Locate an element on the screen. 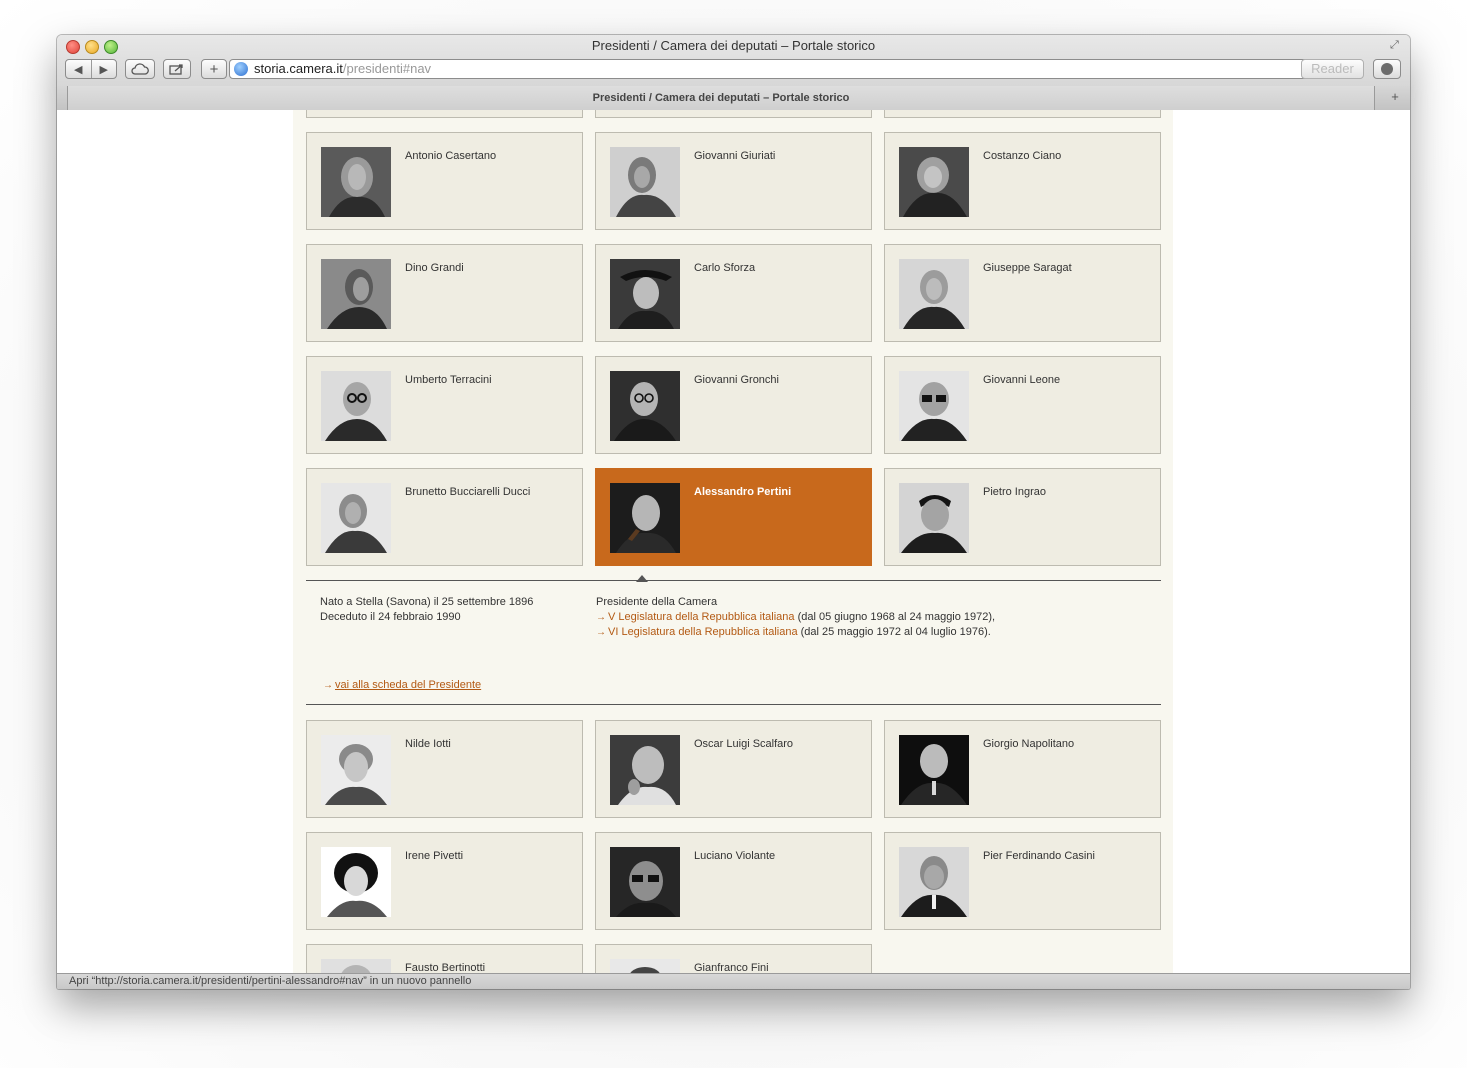 The image size is (1467, 1068). url-host: storia.camera.it is located at coordinates (298, 68).